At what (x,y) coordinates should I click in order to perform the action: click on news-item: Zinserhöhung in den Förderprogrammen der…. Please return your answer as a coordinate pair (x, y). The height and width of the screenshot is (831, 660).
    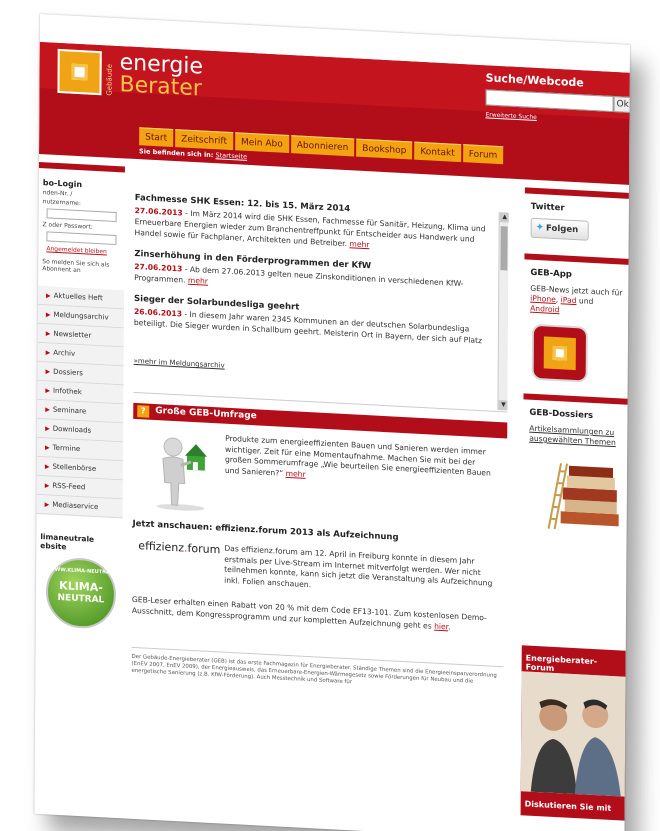
    Looking at the image, I should click on (321, 276).